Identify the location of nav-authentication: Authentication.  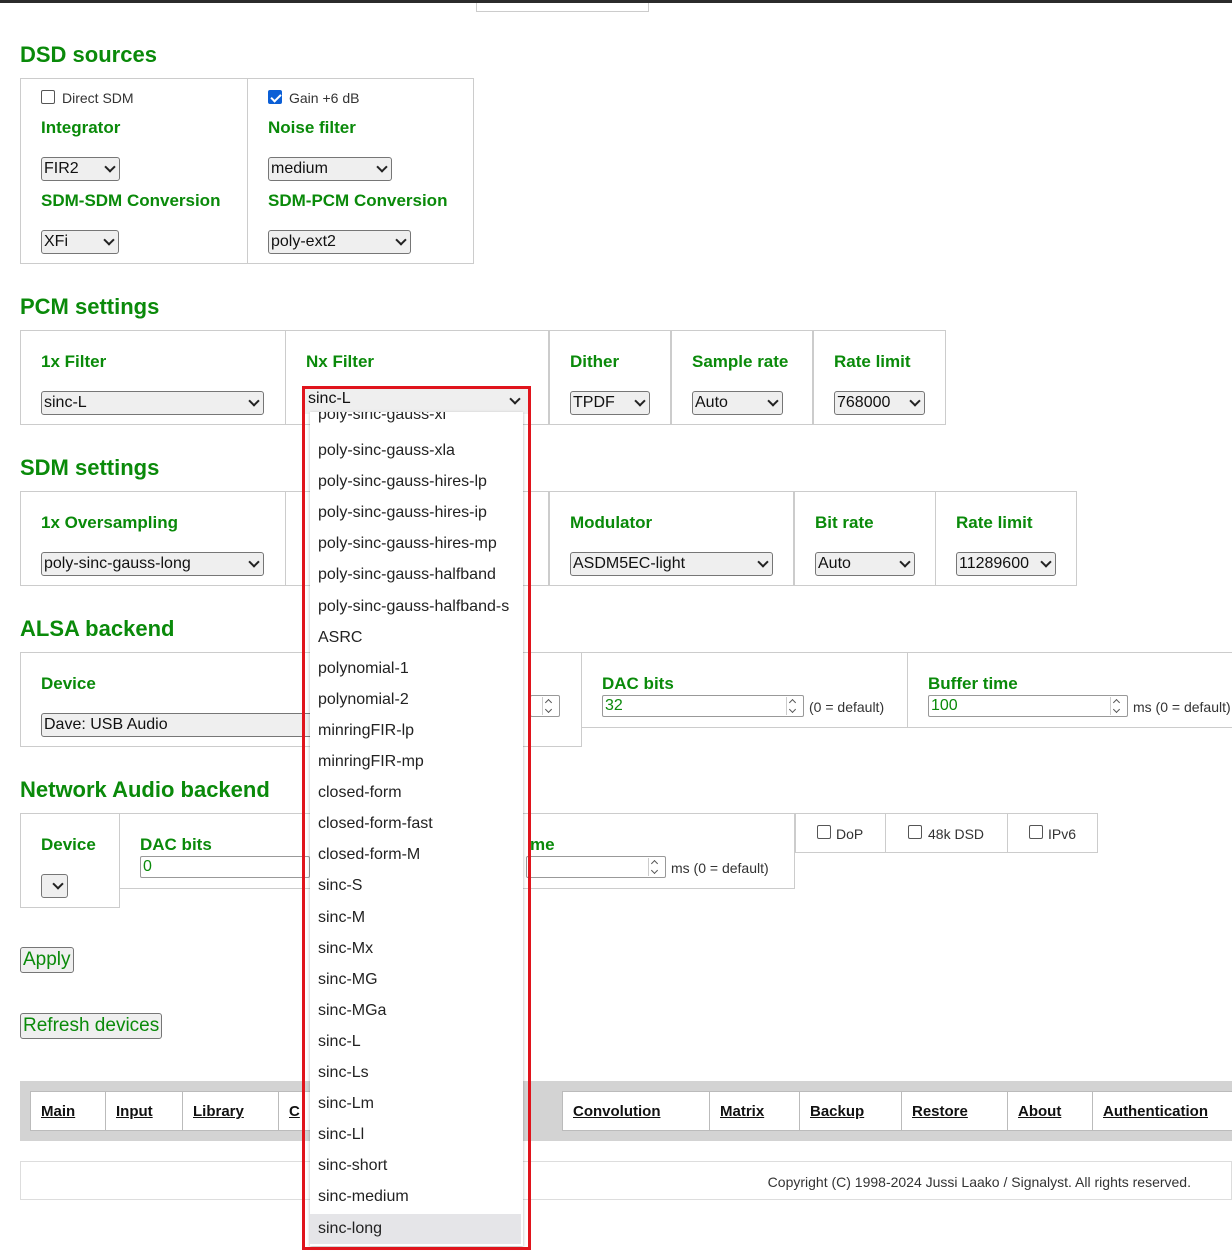
(1162, 1111).